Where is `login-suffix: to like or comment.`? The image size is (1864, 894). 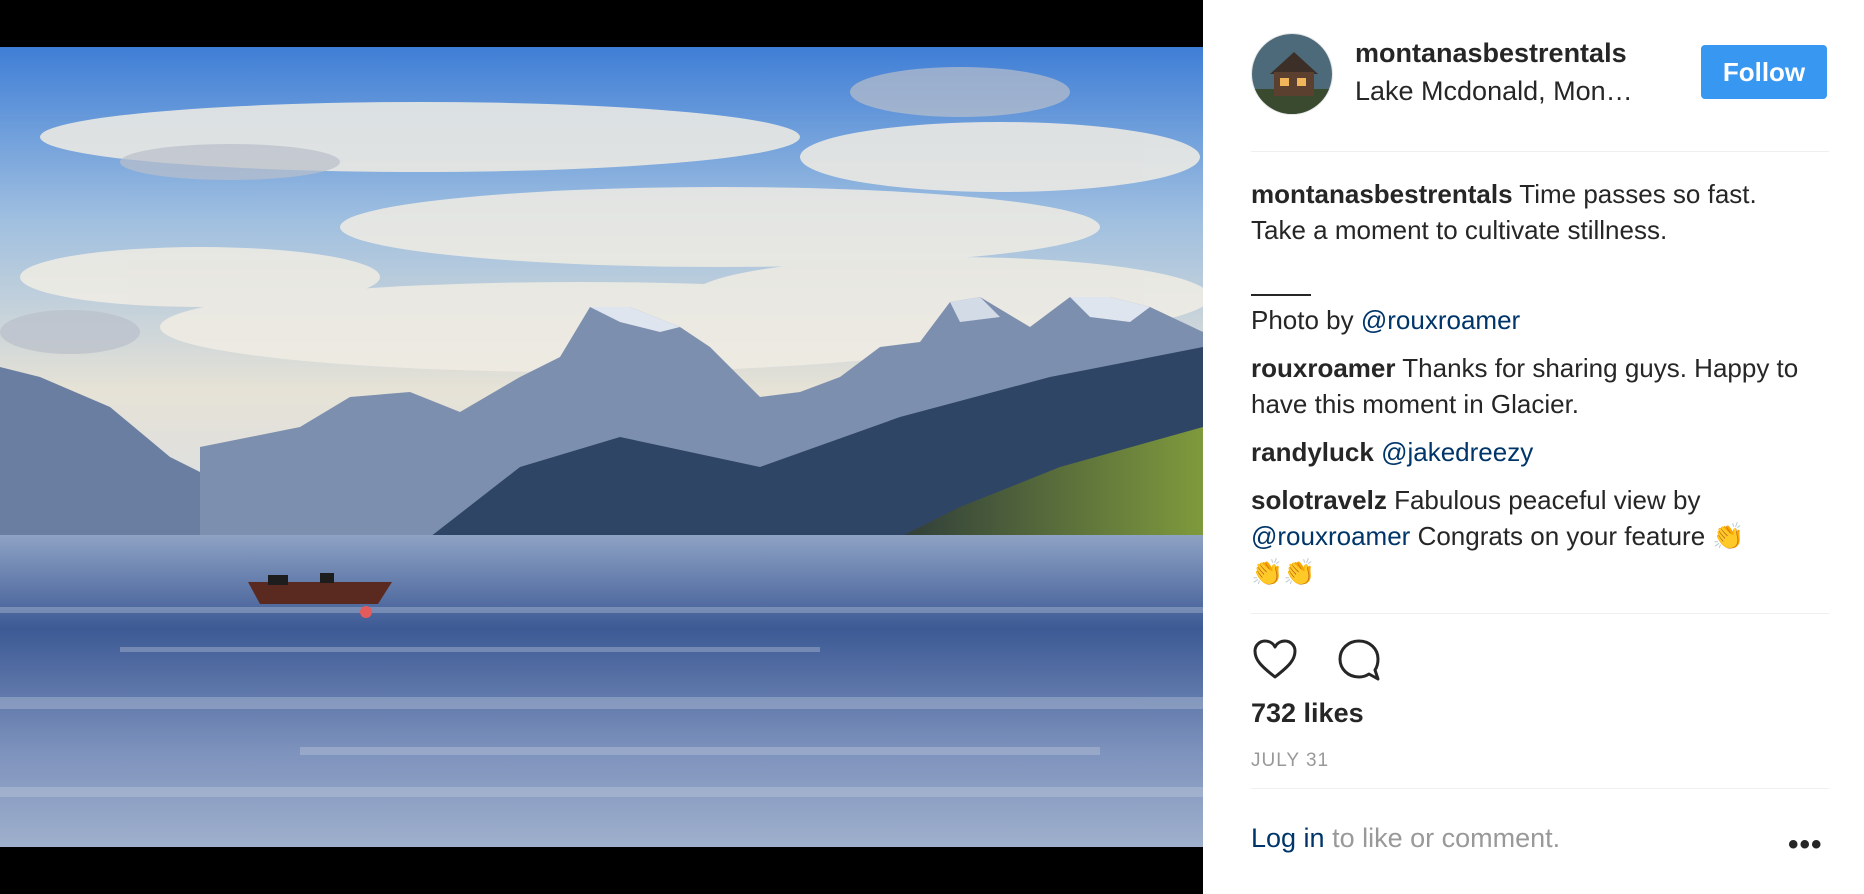 login-suffix: to like or comment. is located at coordinates (1442, 838).